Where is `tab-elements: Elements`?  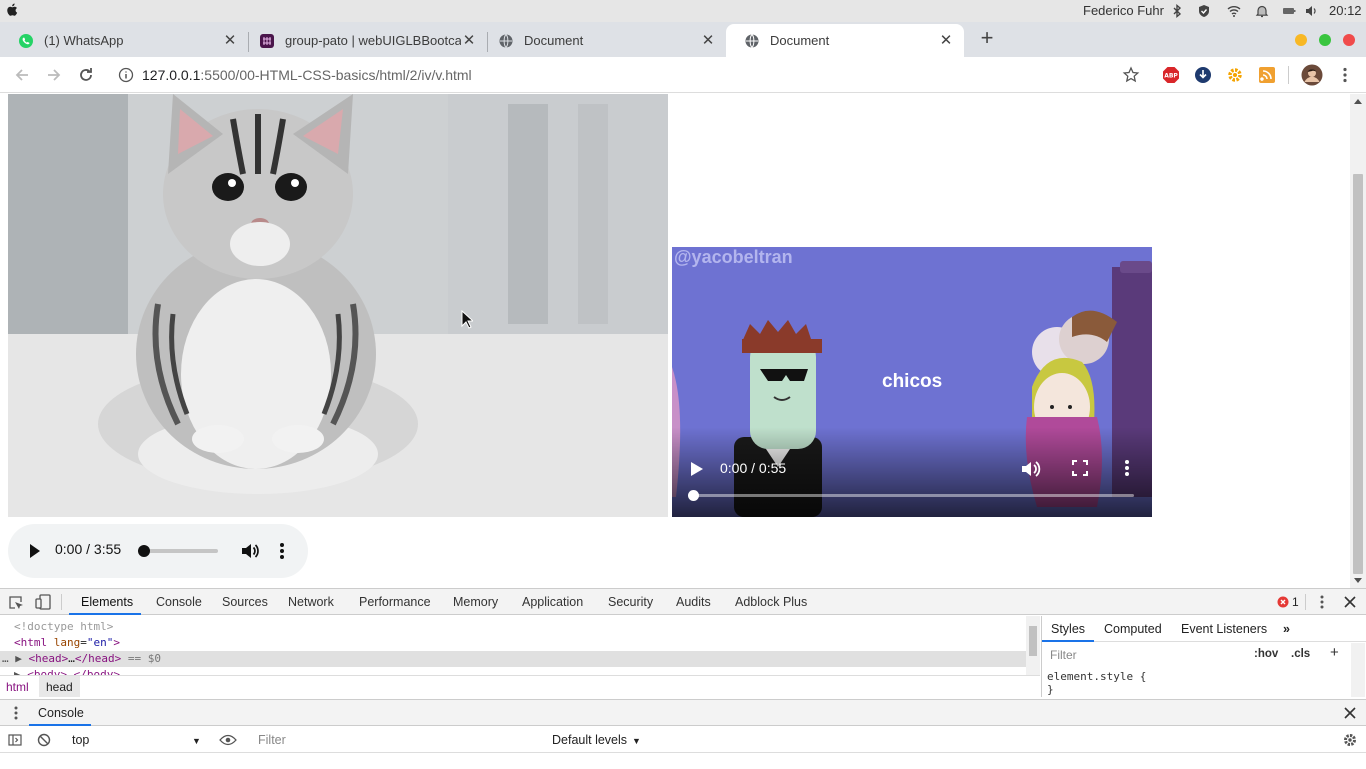
tab-elements: Elements is located at coordinates (107, 602).